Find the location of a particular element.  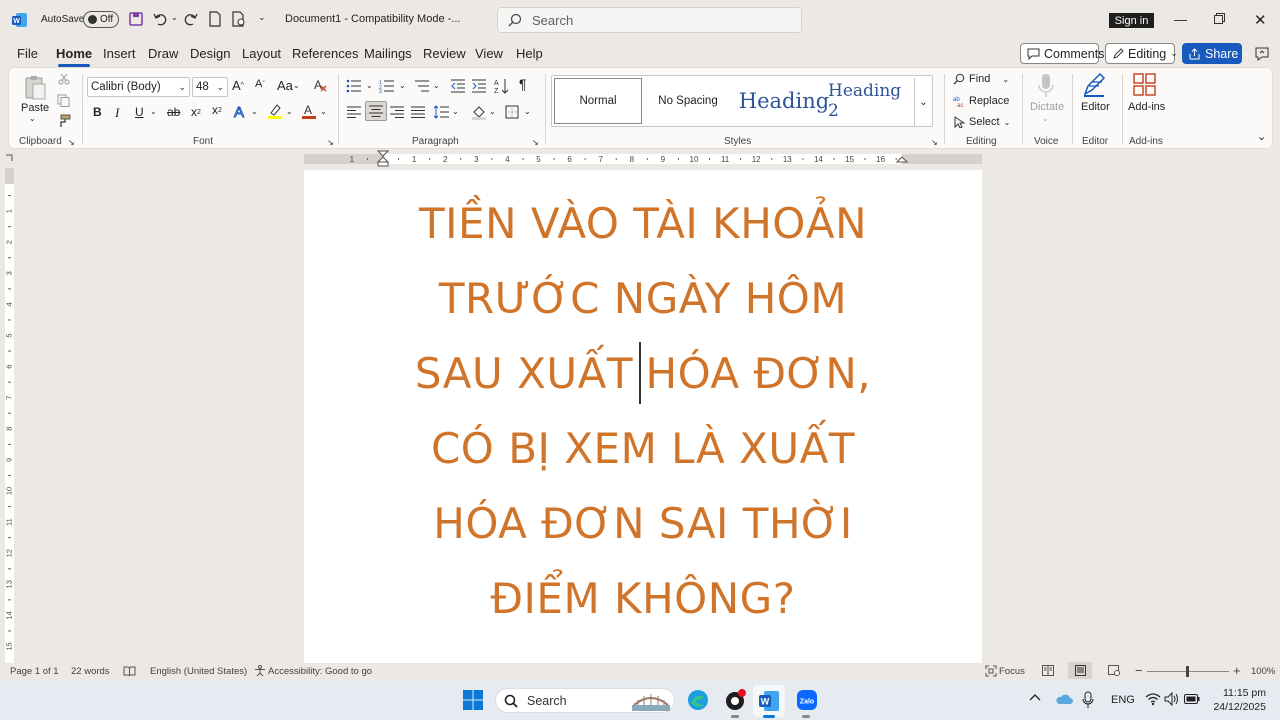

paste-dropdown-icon: ⌄ is located at coordinates (32, 118).